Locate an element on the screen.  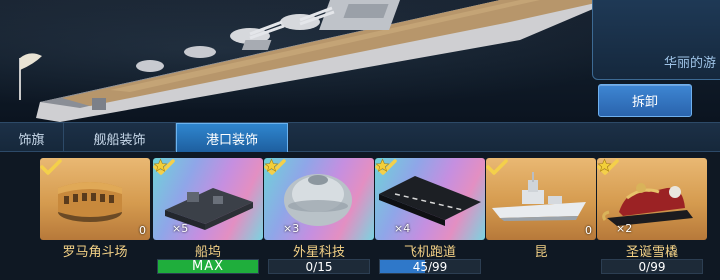
progress-text: MAX is located at coordinates (207, 266).